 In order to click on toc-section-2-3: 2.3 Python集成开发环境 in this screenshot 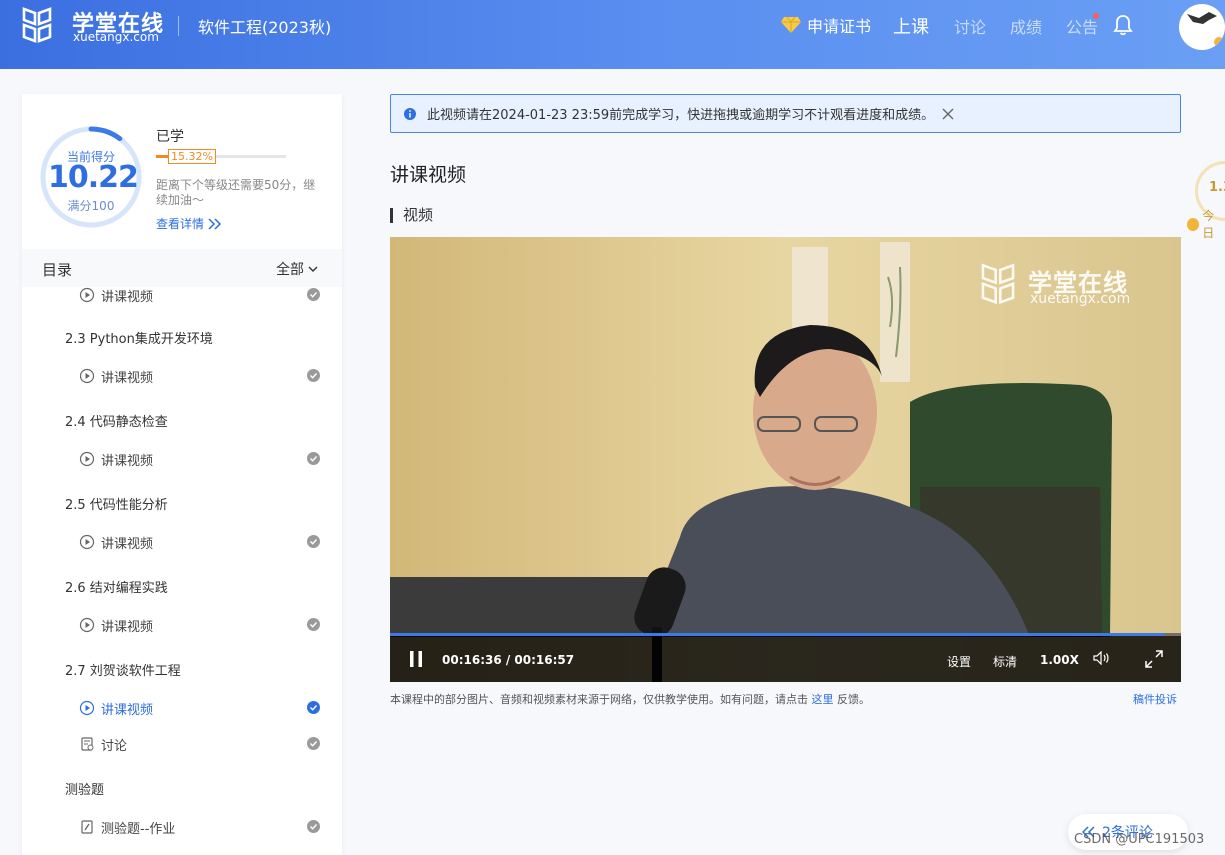, I will do `click(139, 337)`.